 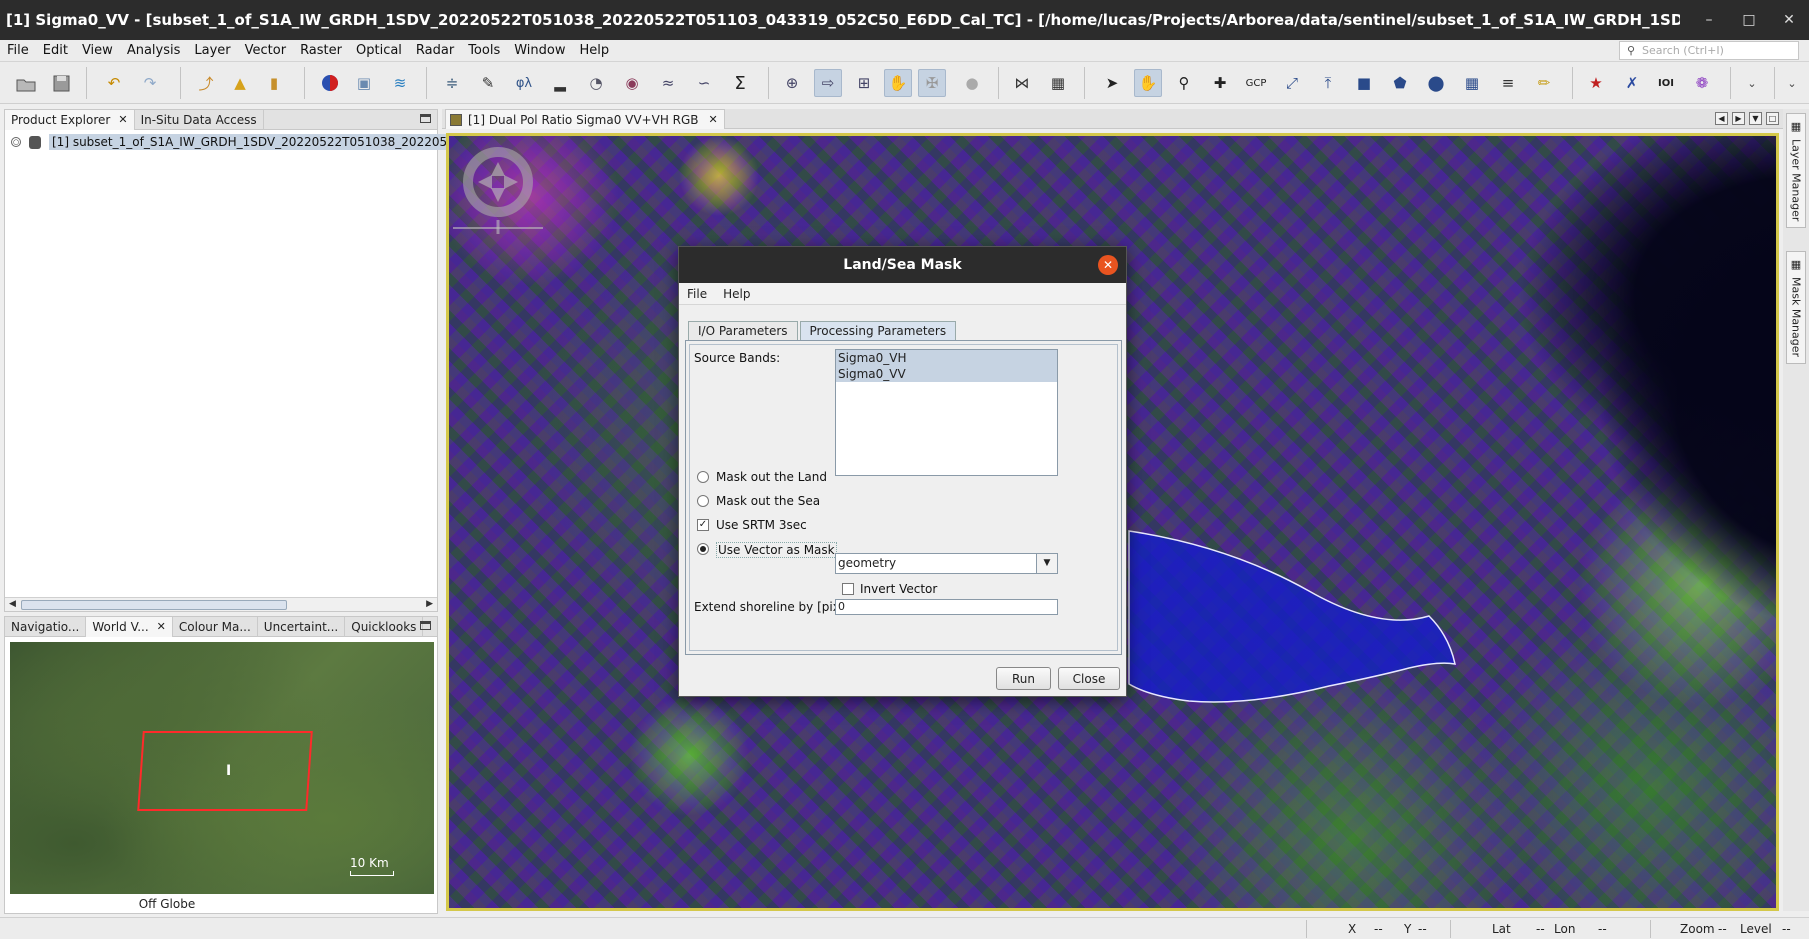 What do you see at coordinates (488, 83) in the screenshot?
I see `edit-icon: ✎` at bounding box center [488, 83].